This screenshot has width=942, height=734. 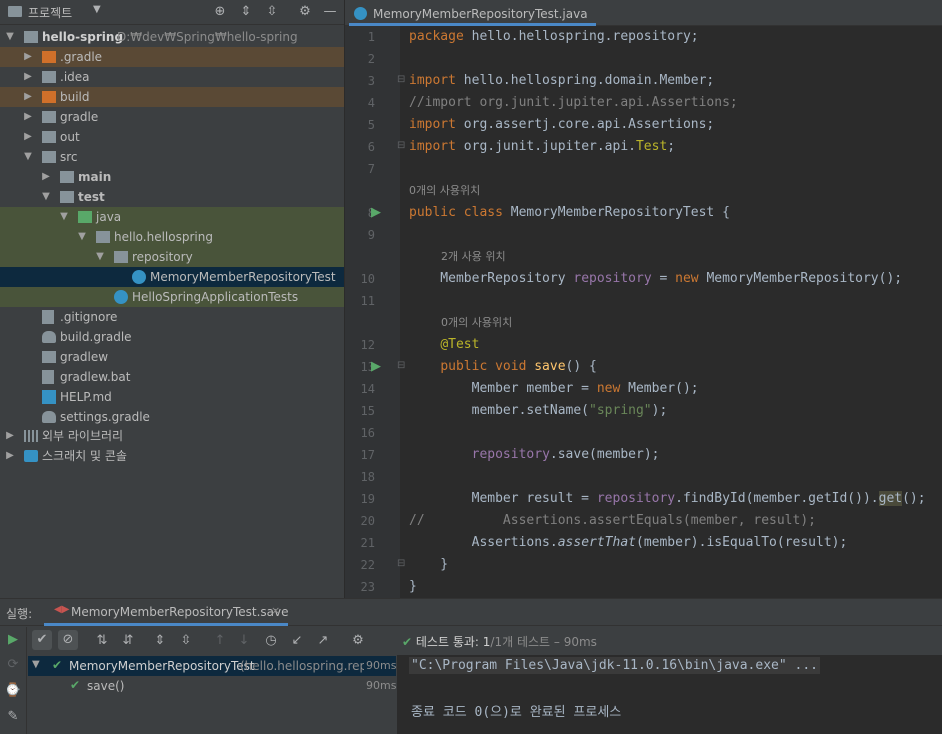 I want to click on check-icon: ✔, so click(x=407, y=642).